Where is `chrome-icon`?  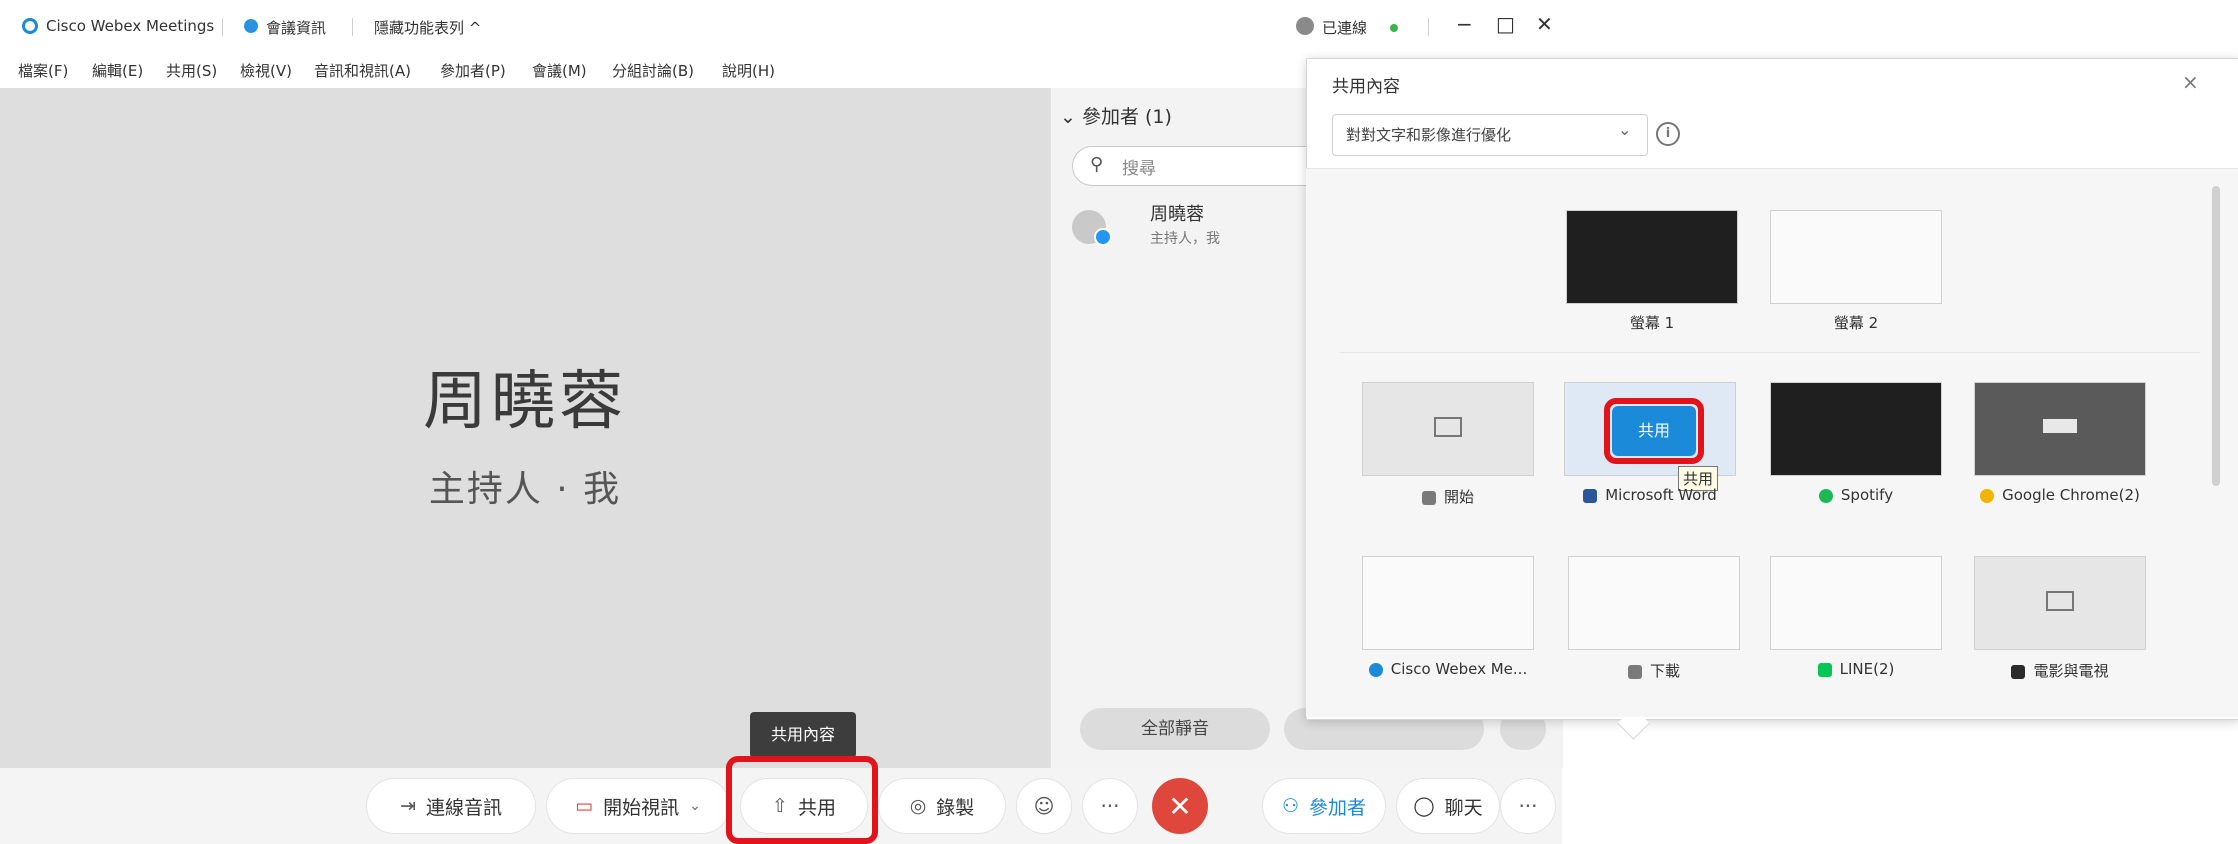 chrome-icon is located at coordinates (1987, 495).